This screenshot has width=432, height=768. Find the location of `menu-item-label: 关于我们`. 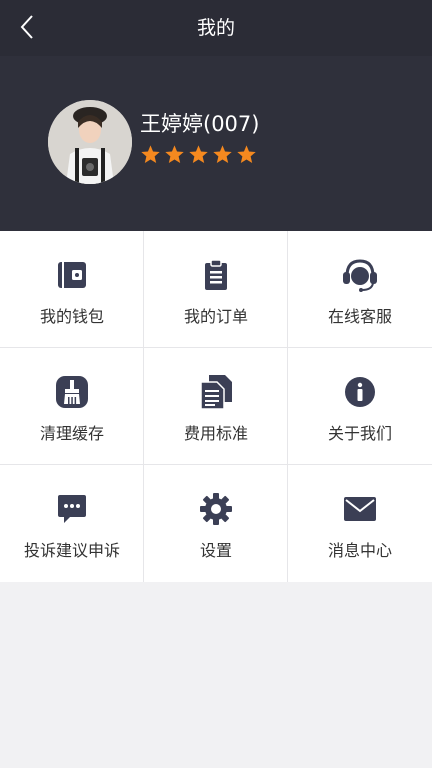

menu-item-label: 关于我们 is located at coordinates (359, 433).